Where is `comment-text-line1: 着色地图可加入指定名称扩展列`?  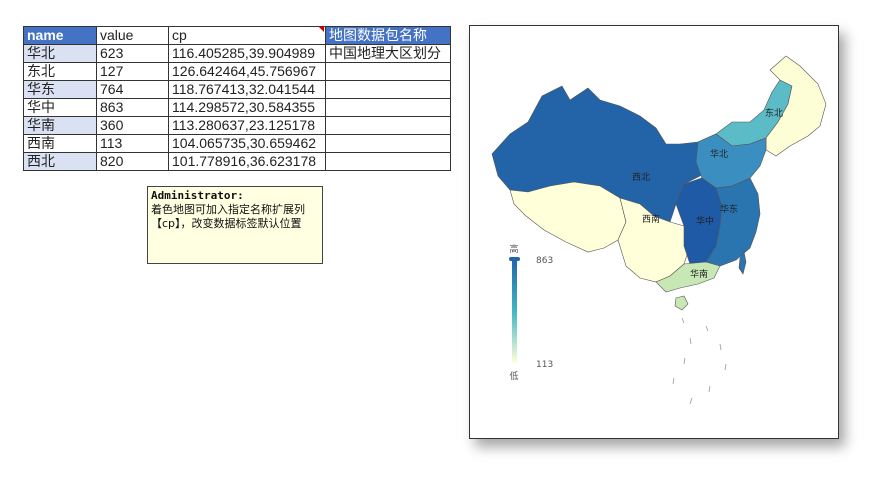 comment-text-line1: 着色地图可加入指定名称扩展列 is located at coordinates (228, 209).